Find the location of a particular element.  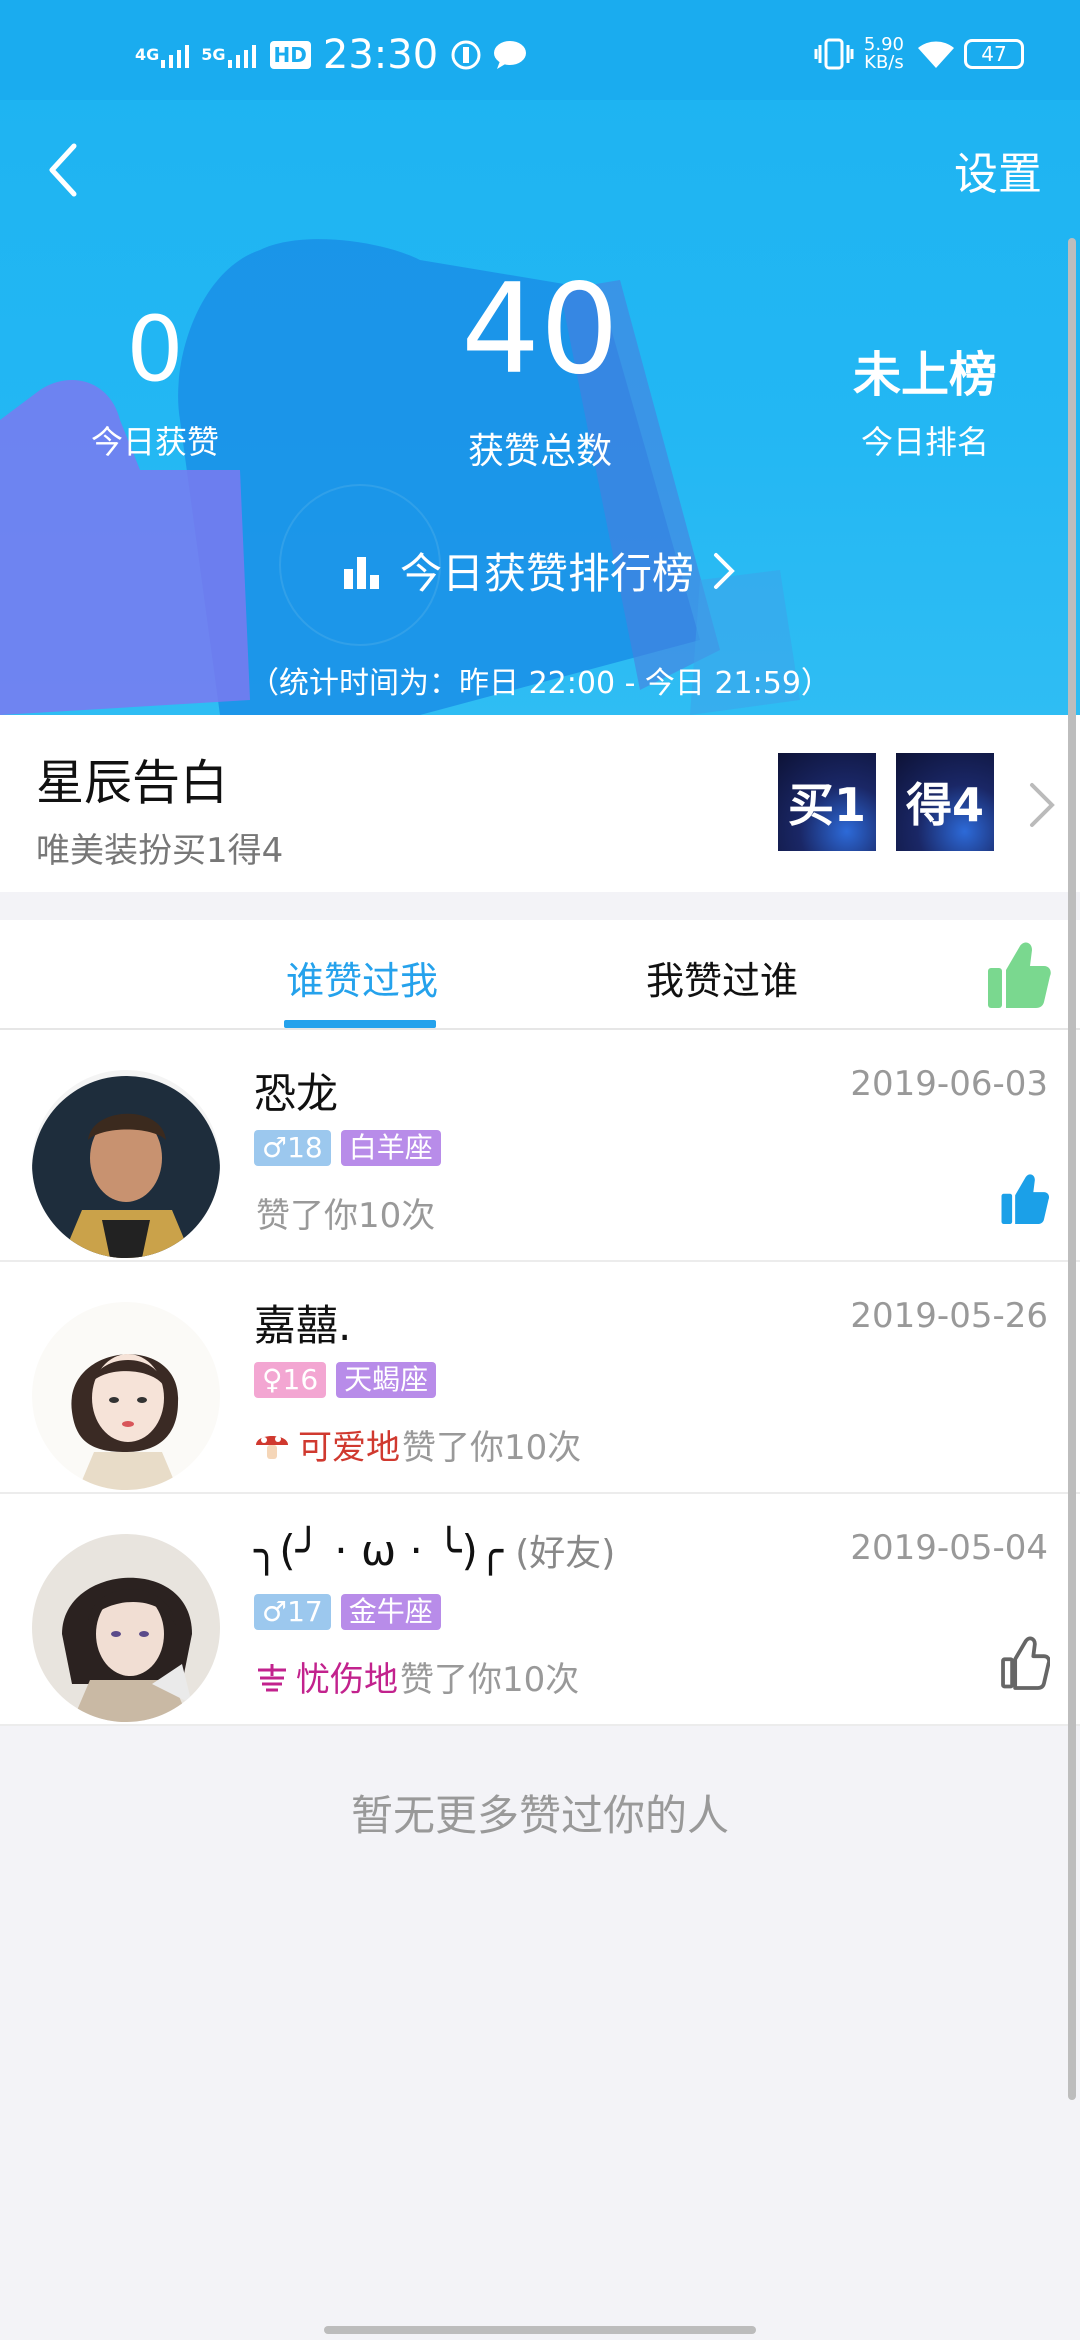

rank-list-label: 今日获赞排行榜 is located at coordinates (546, 573).